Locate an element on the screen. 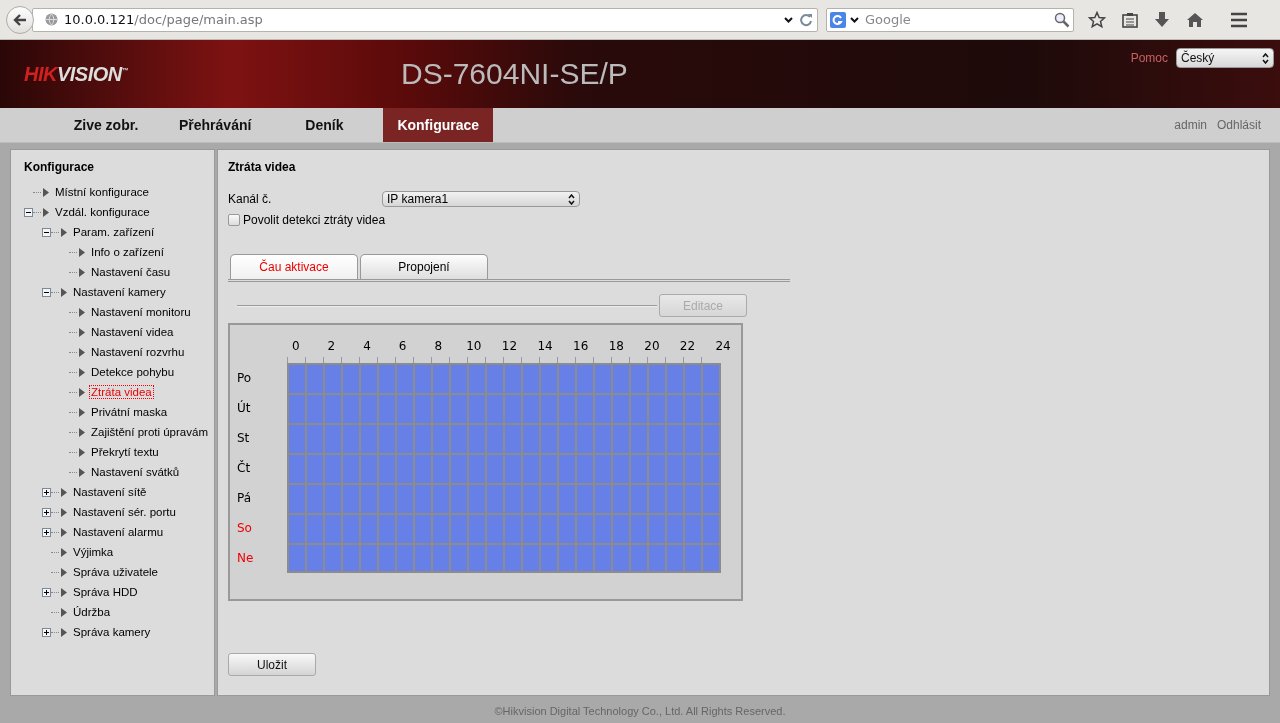 This screenshot has height=723, width=1280. nav-tab: Konfigurace is located at coordinates (438, 125).